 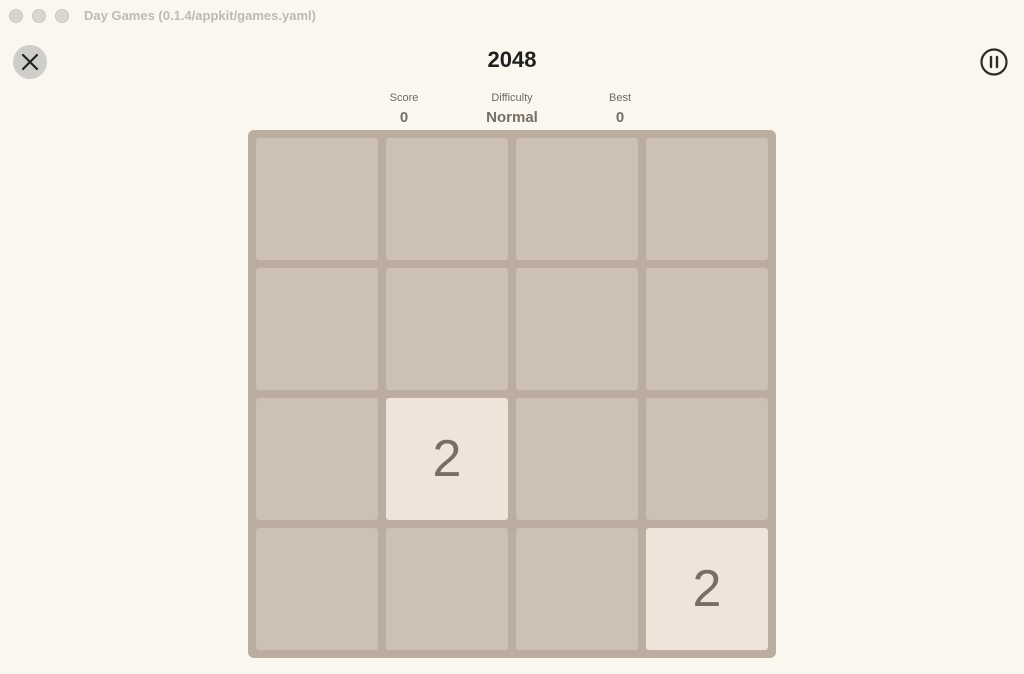 I want to click on pause-button, so click(x=994, y=62).